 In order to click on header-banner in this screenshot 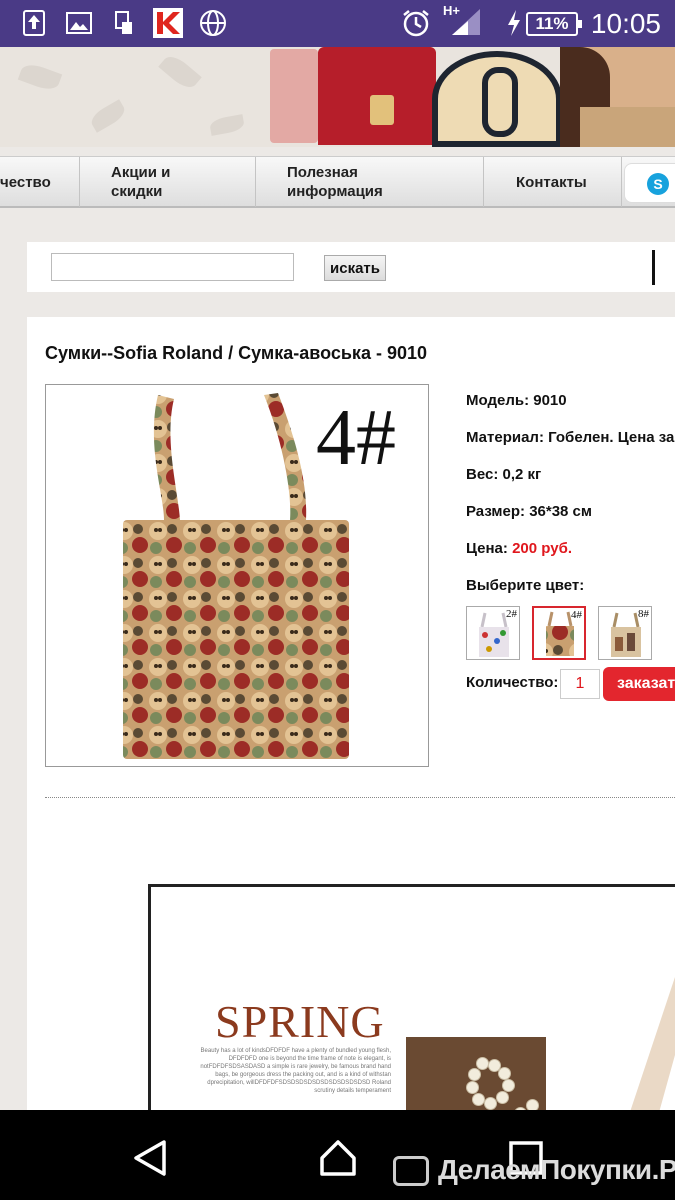, I will do `click(337, 97)`.